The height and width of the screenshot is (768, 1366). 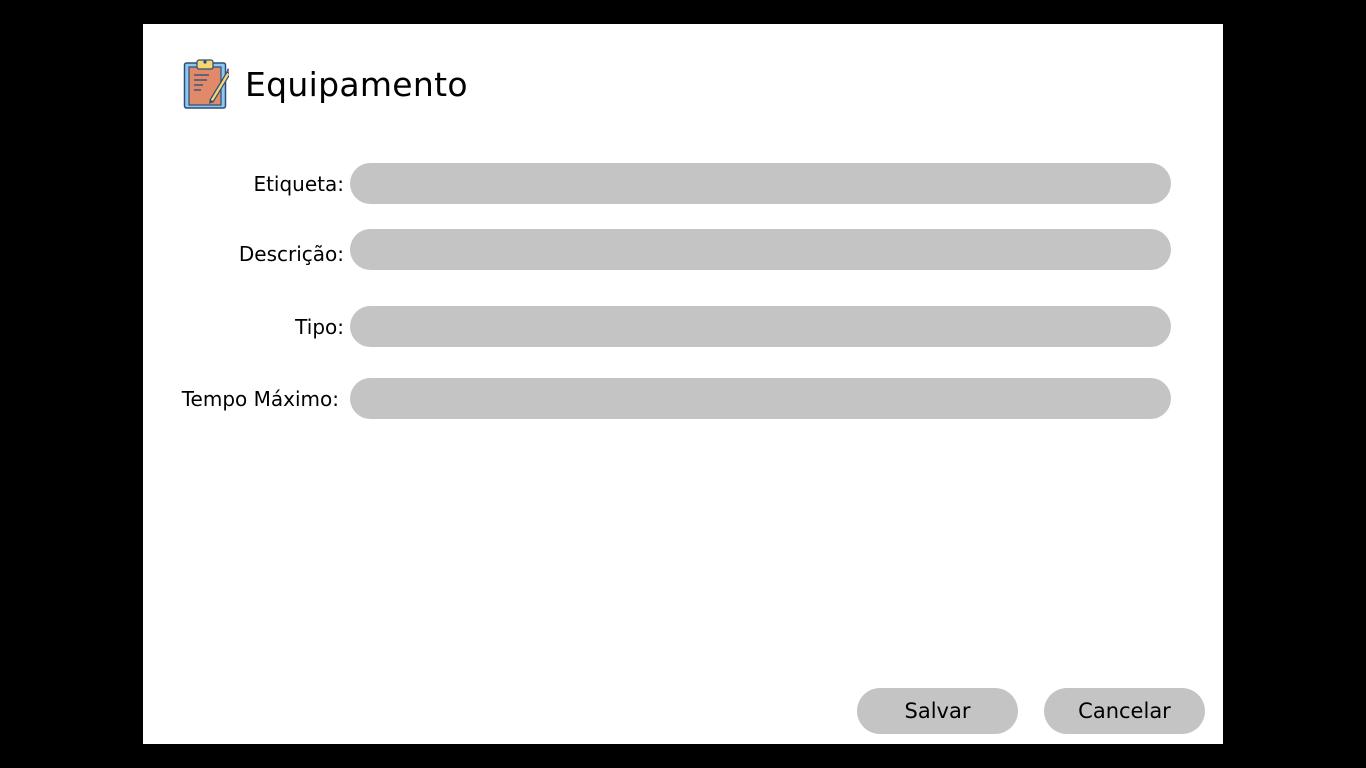 I want to click on form-row-etiqueta: Etiqueta:, so click(x=683, y=184).